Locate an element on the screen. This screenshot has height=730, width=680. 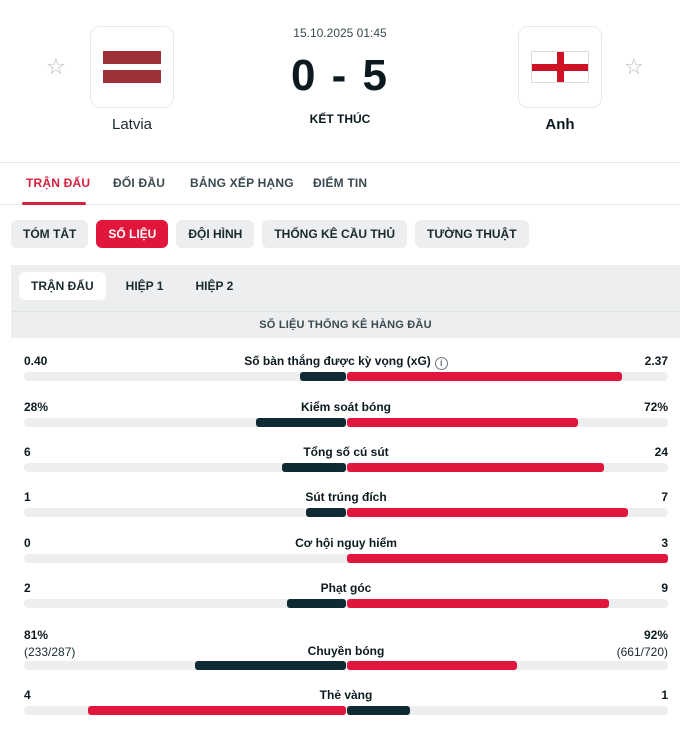
stat-label: Sút trúng đích is located at coordinates (346, 497).